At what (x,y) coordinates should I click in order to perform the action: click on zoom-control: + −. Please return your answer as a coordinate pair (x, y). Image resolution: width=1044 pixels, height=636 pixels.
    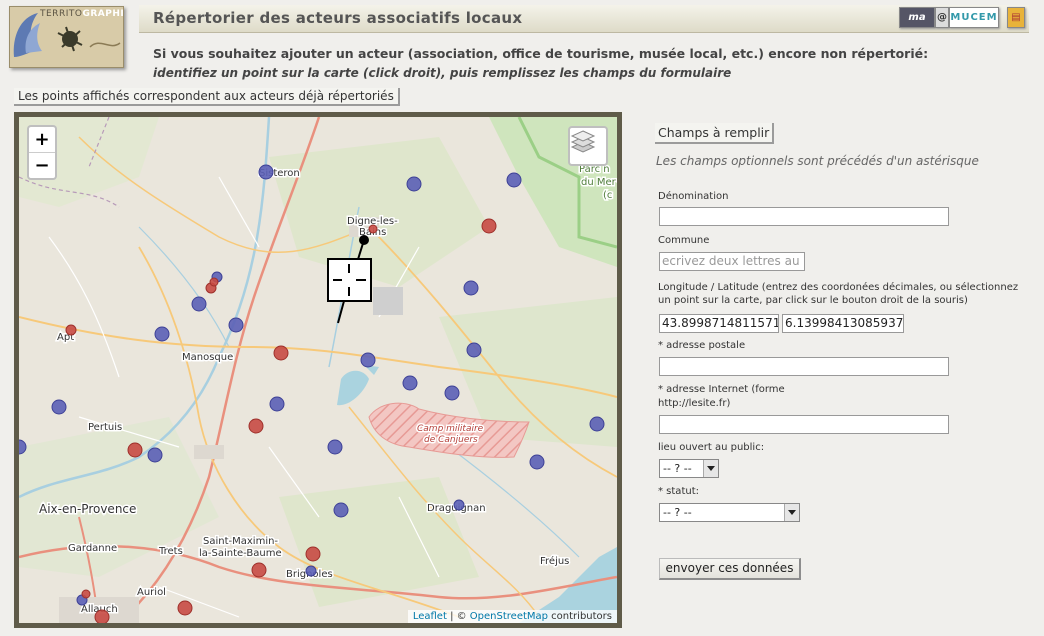
    Looking at the image, I should click on (42, 152).